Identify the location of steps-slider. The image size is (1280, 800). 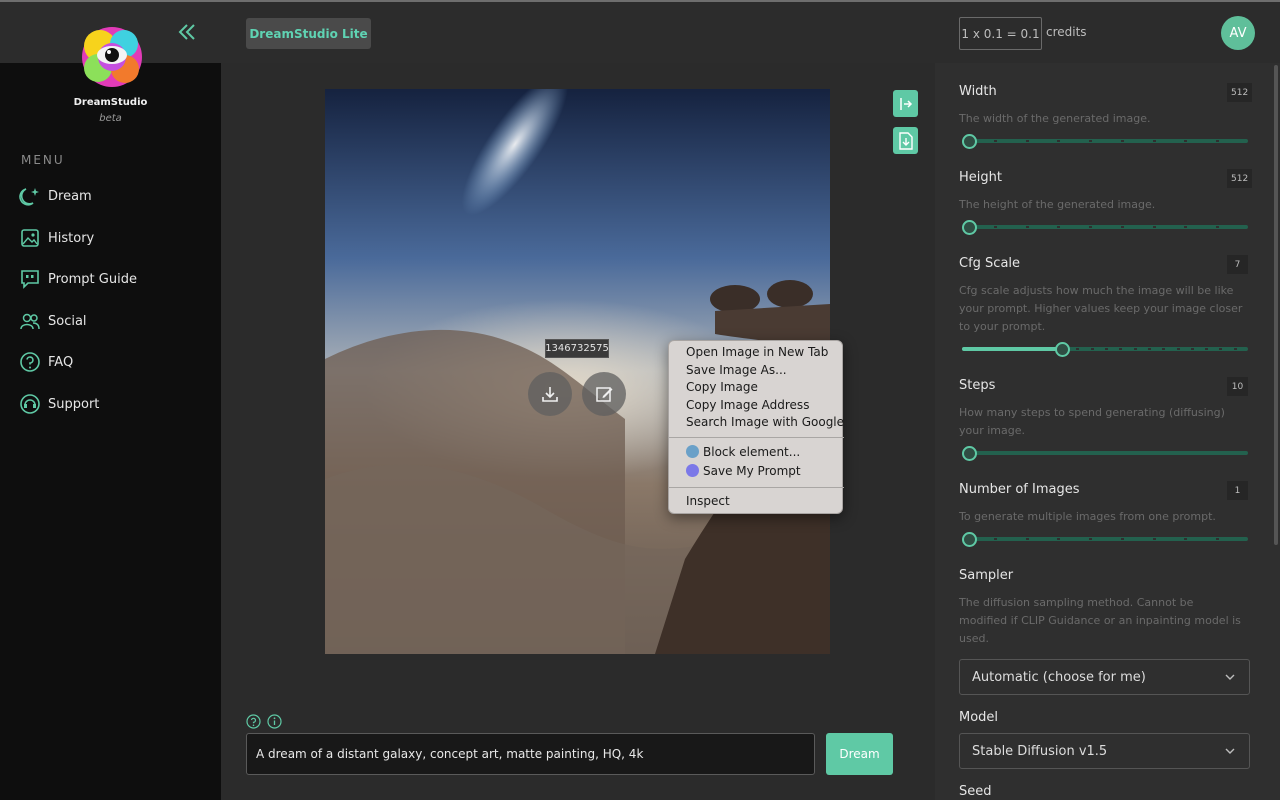
(1105, 453).